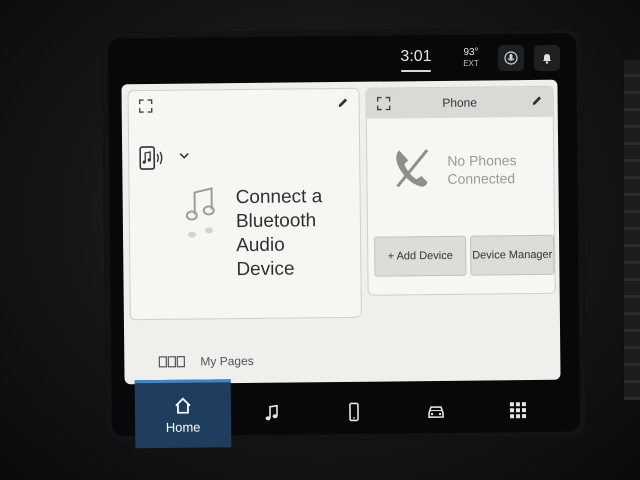  Describe the element at coordinates (184, 156) in the screenshot. I see `chevron-down-icon` at that location.